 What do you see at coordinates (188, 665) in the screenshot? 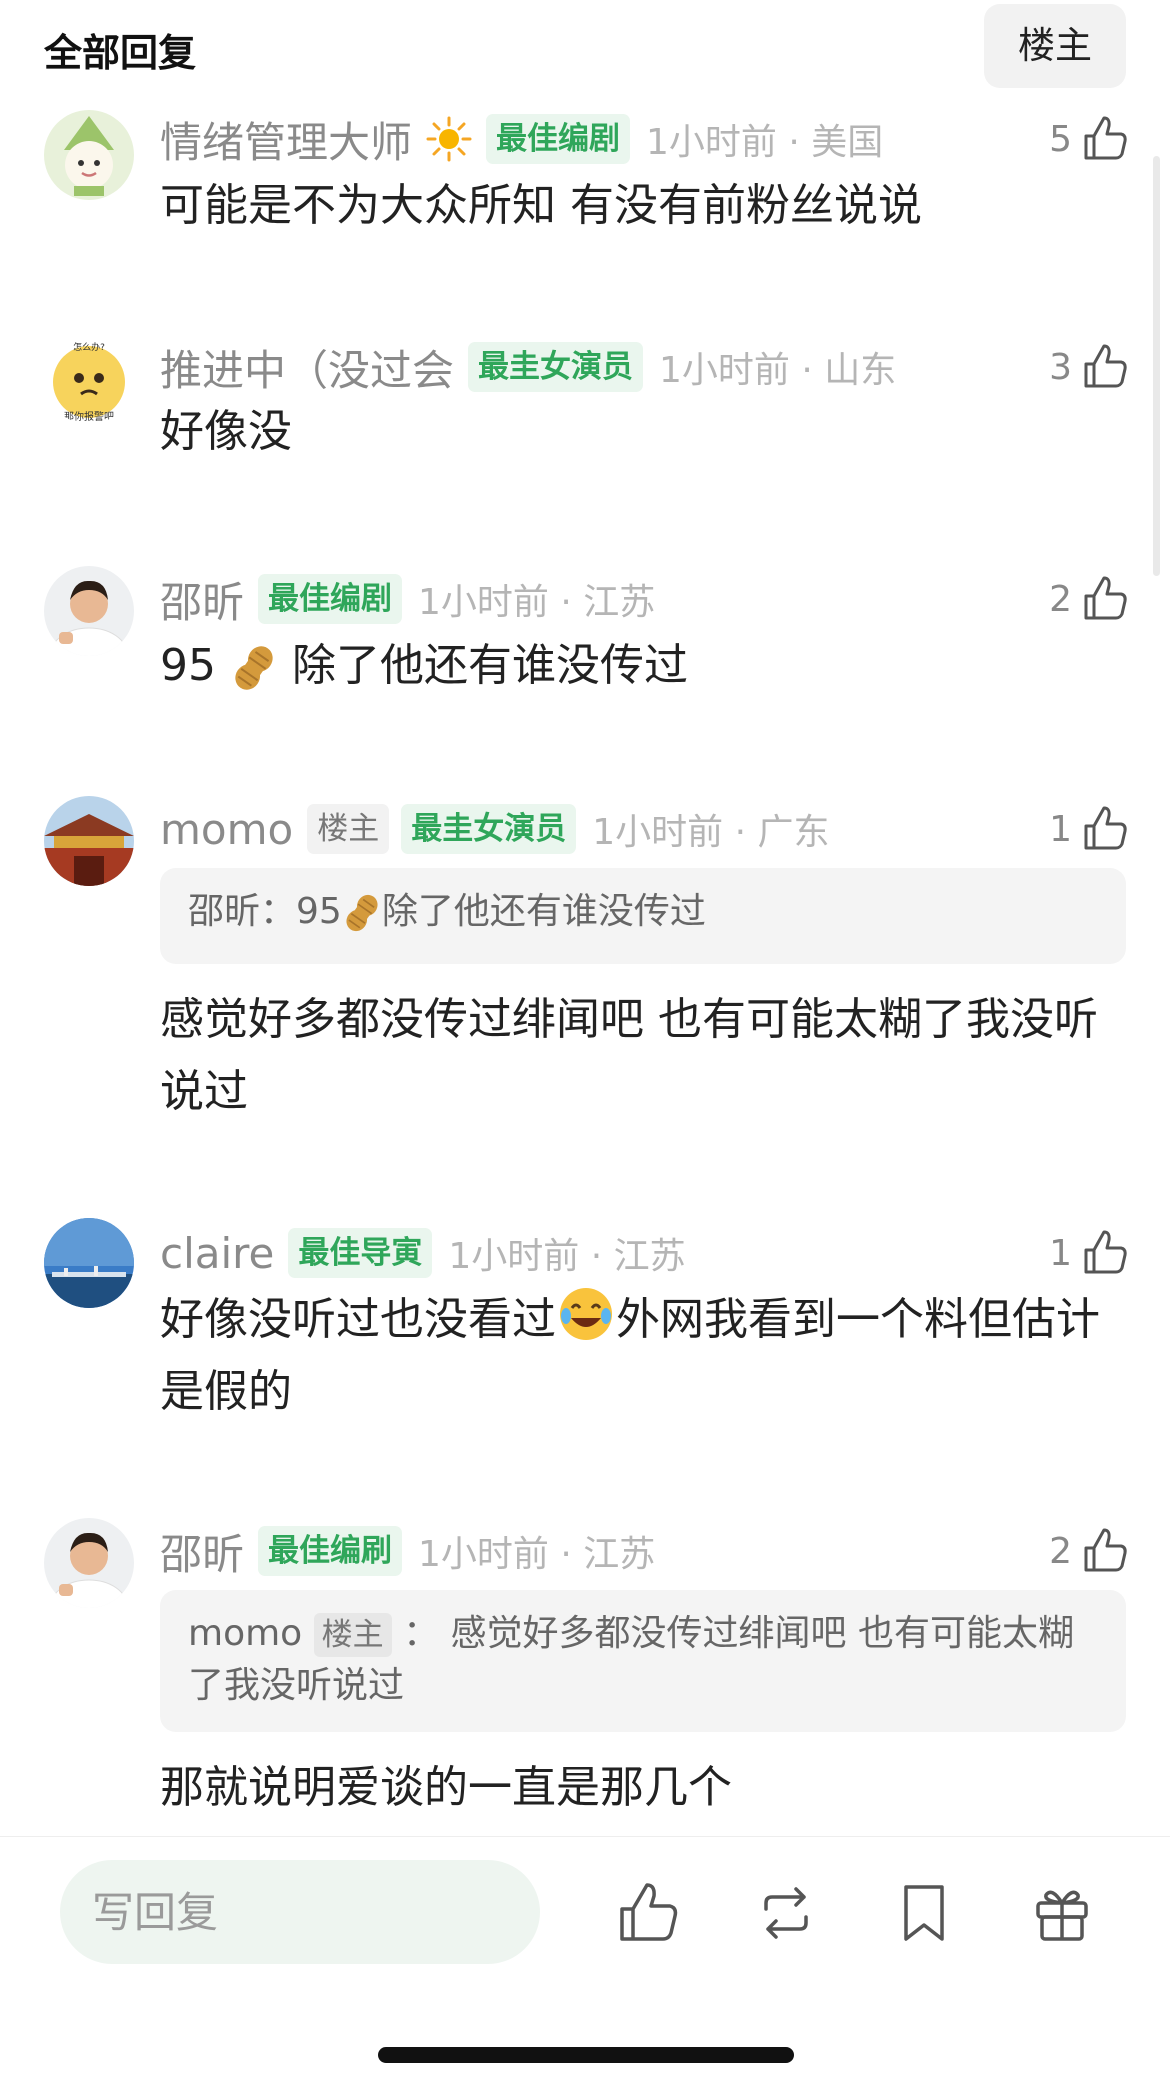
I see `comment-text-part: 95` at bounding box center [188, 665].